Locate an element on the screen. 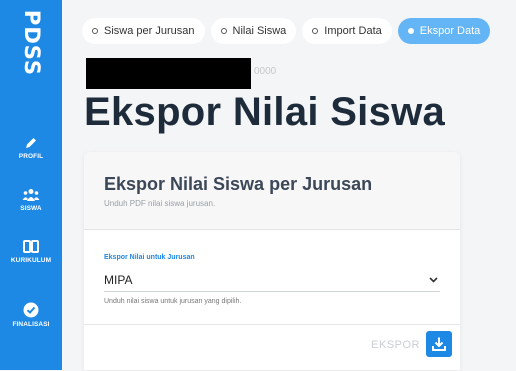 The height and width of the screenshot is (371, 516). tab-label: Ekspor Data is located at coordinates (450, 31).